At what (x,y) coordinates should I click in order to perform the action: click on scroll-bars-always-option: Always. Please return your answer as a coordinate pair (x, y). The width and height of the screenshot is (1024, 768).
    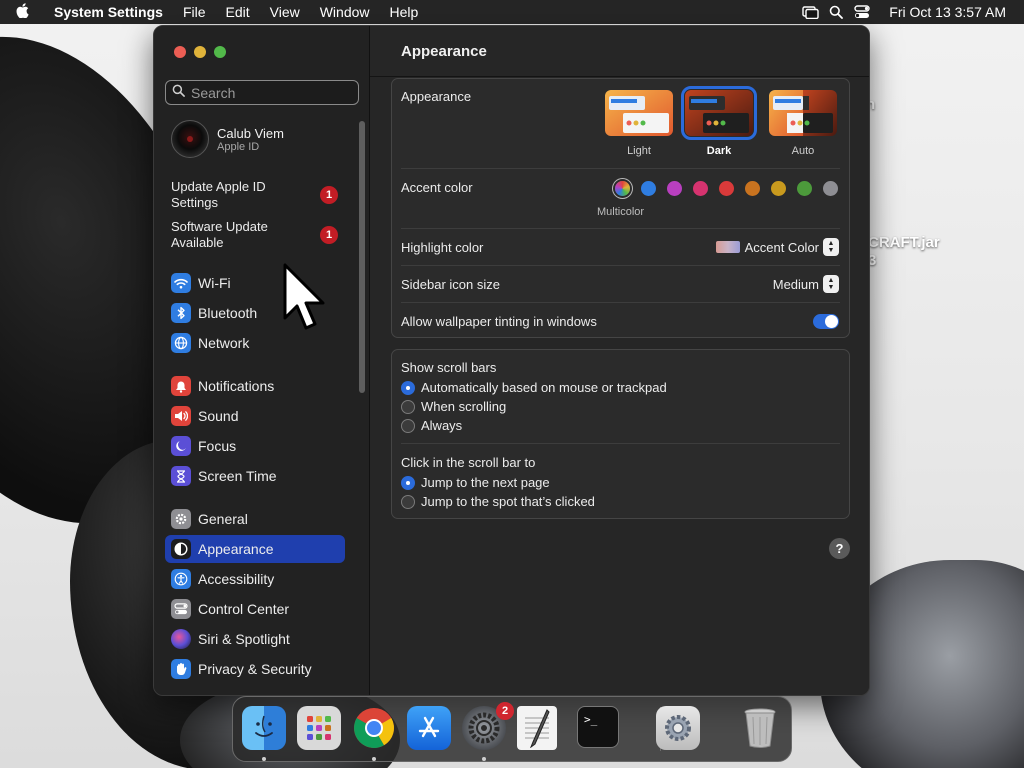
    Looking at the image, I should click on (431, 425).